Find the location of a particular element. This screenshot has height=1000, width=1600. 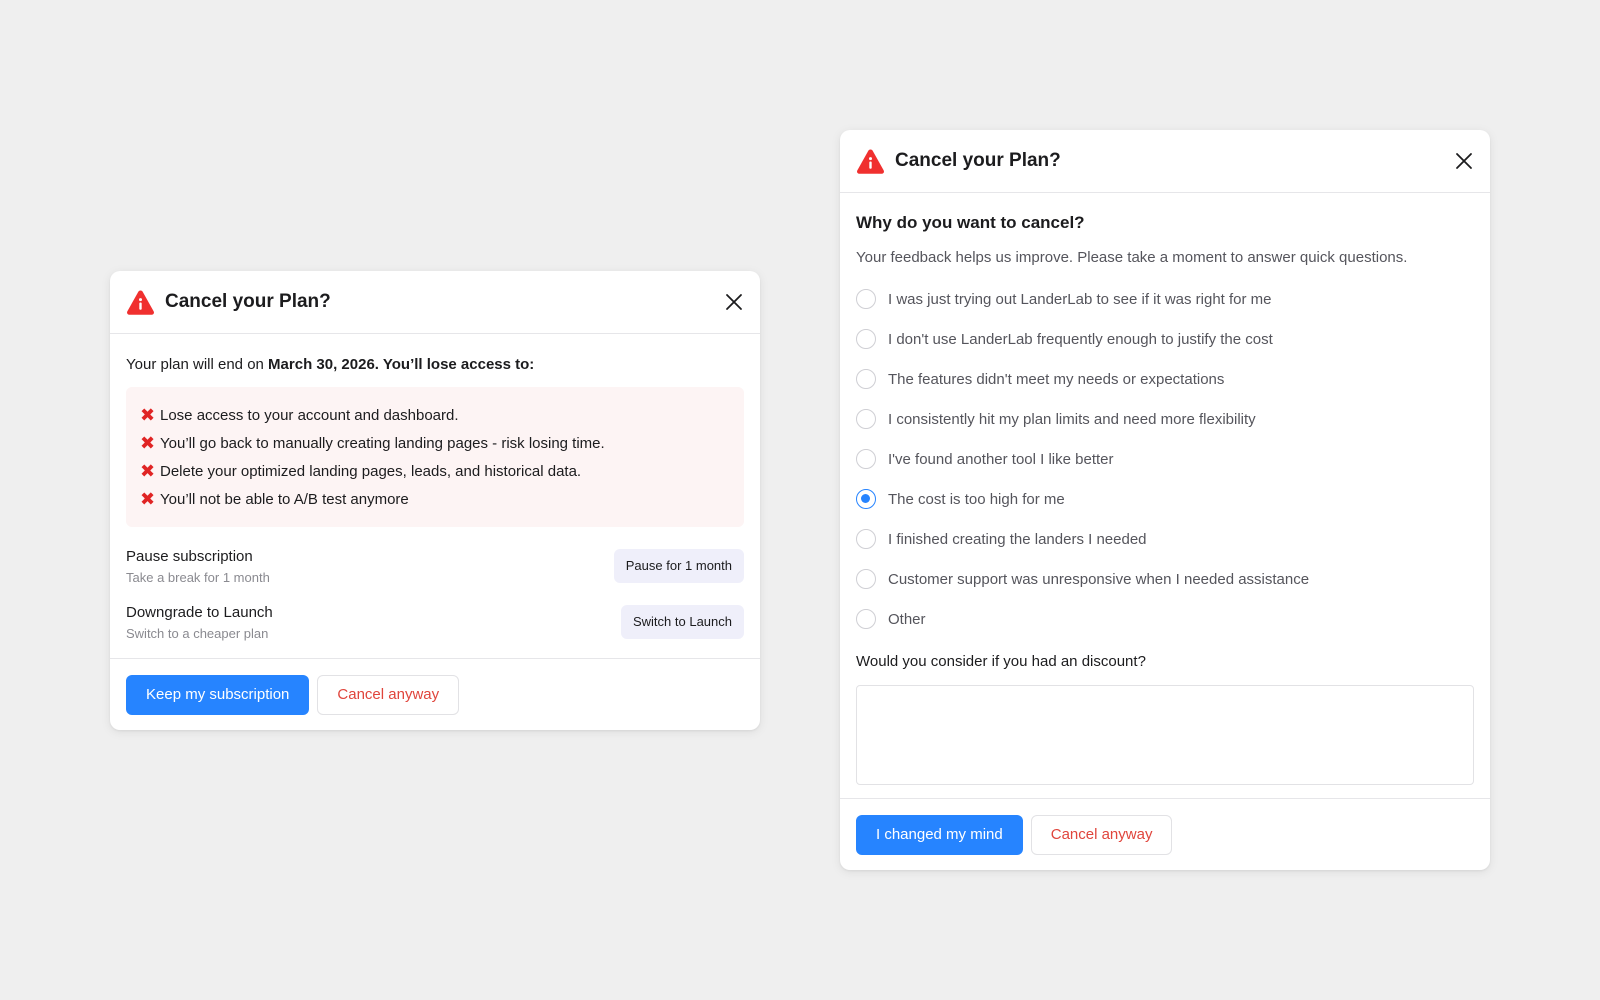

changed-my-mind-button: I changed my mind is located at coordinates (939, 834).